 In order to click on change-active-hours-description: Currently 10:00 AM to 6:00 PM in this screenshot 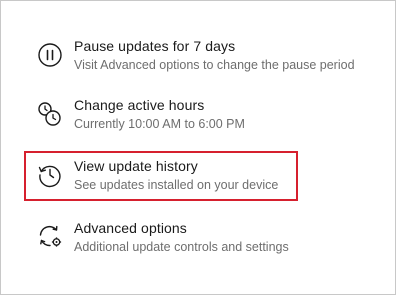, I will do `click(159, 124)`.